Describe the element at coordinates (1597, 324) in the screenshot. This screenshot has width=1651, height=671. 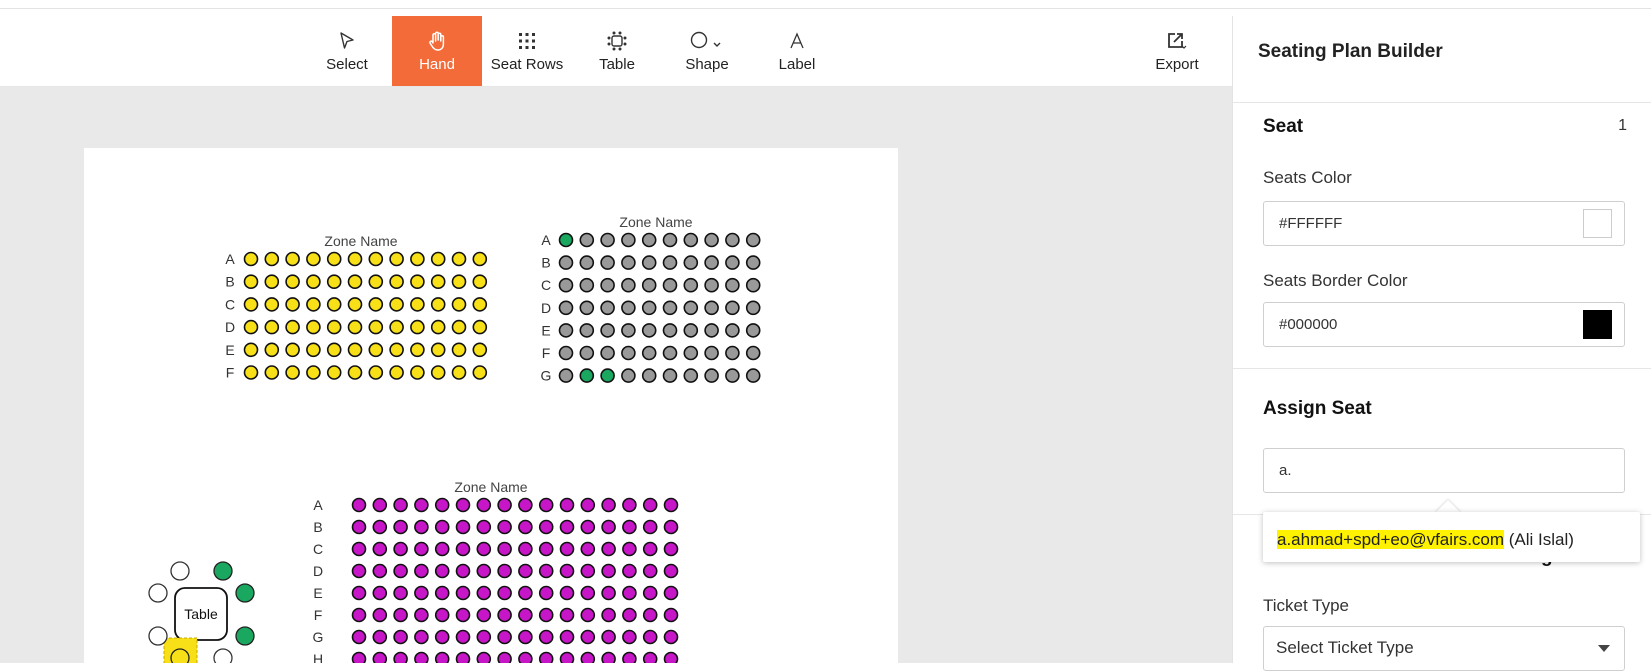
I see `seats-border-color-swatch` at that location.